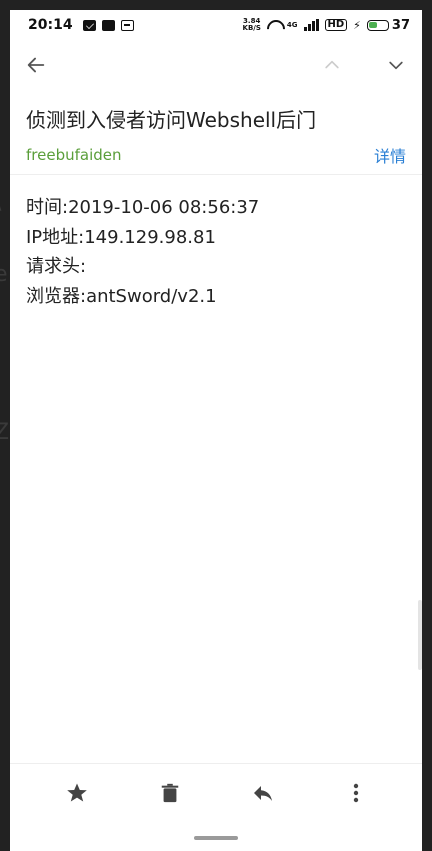 This screenshot has width=432, height=851. I want to click on prev-next-group, so click(364, 65).